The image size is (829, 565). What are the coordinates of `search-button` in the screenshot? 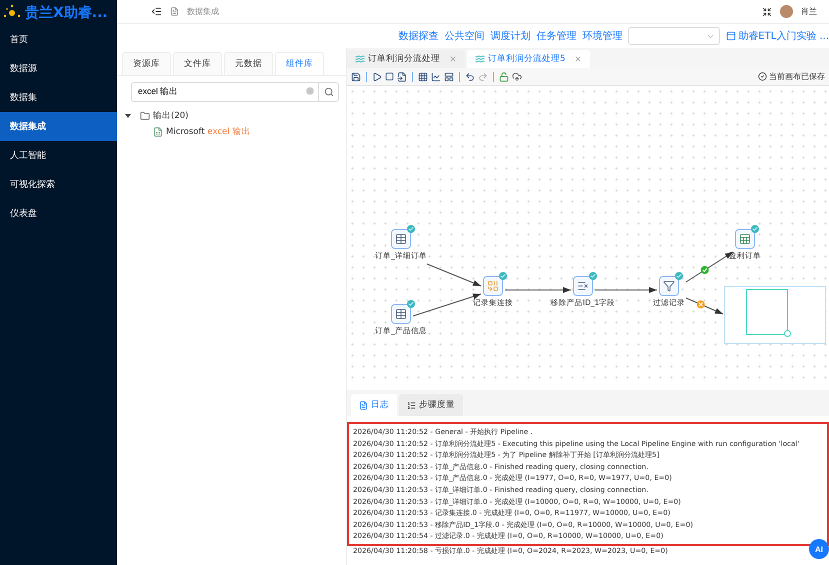 It's located at (328, 92).